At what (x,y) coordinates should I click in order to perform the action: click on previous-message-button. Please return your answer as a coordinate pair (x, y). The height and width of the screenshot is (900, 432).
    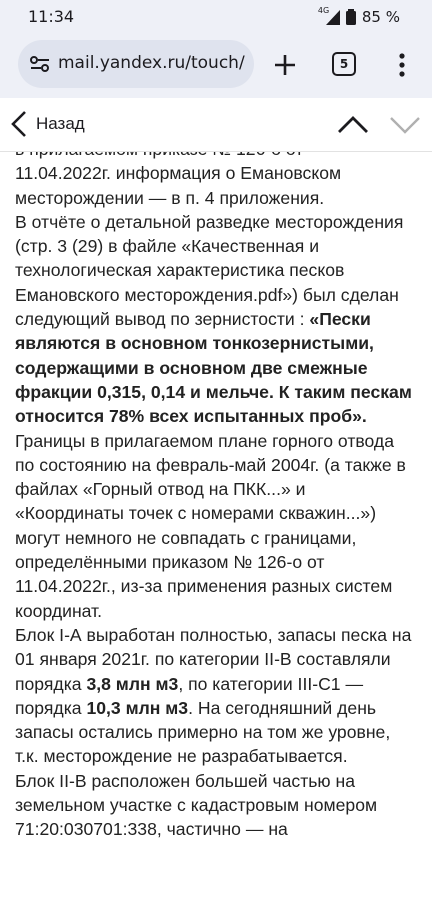
    Looking at the image, I should click on (353, 126).